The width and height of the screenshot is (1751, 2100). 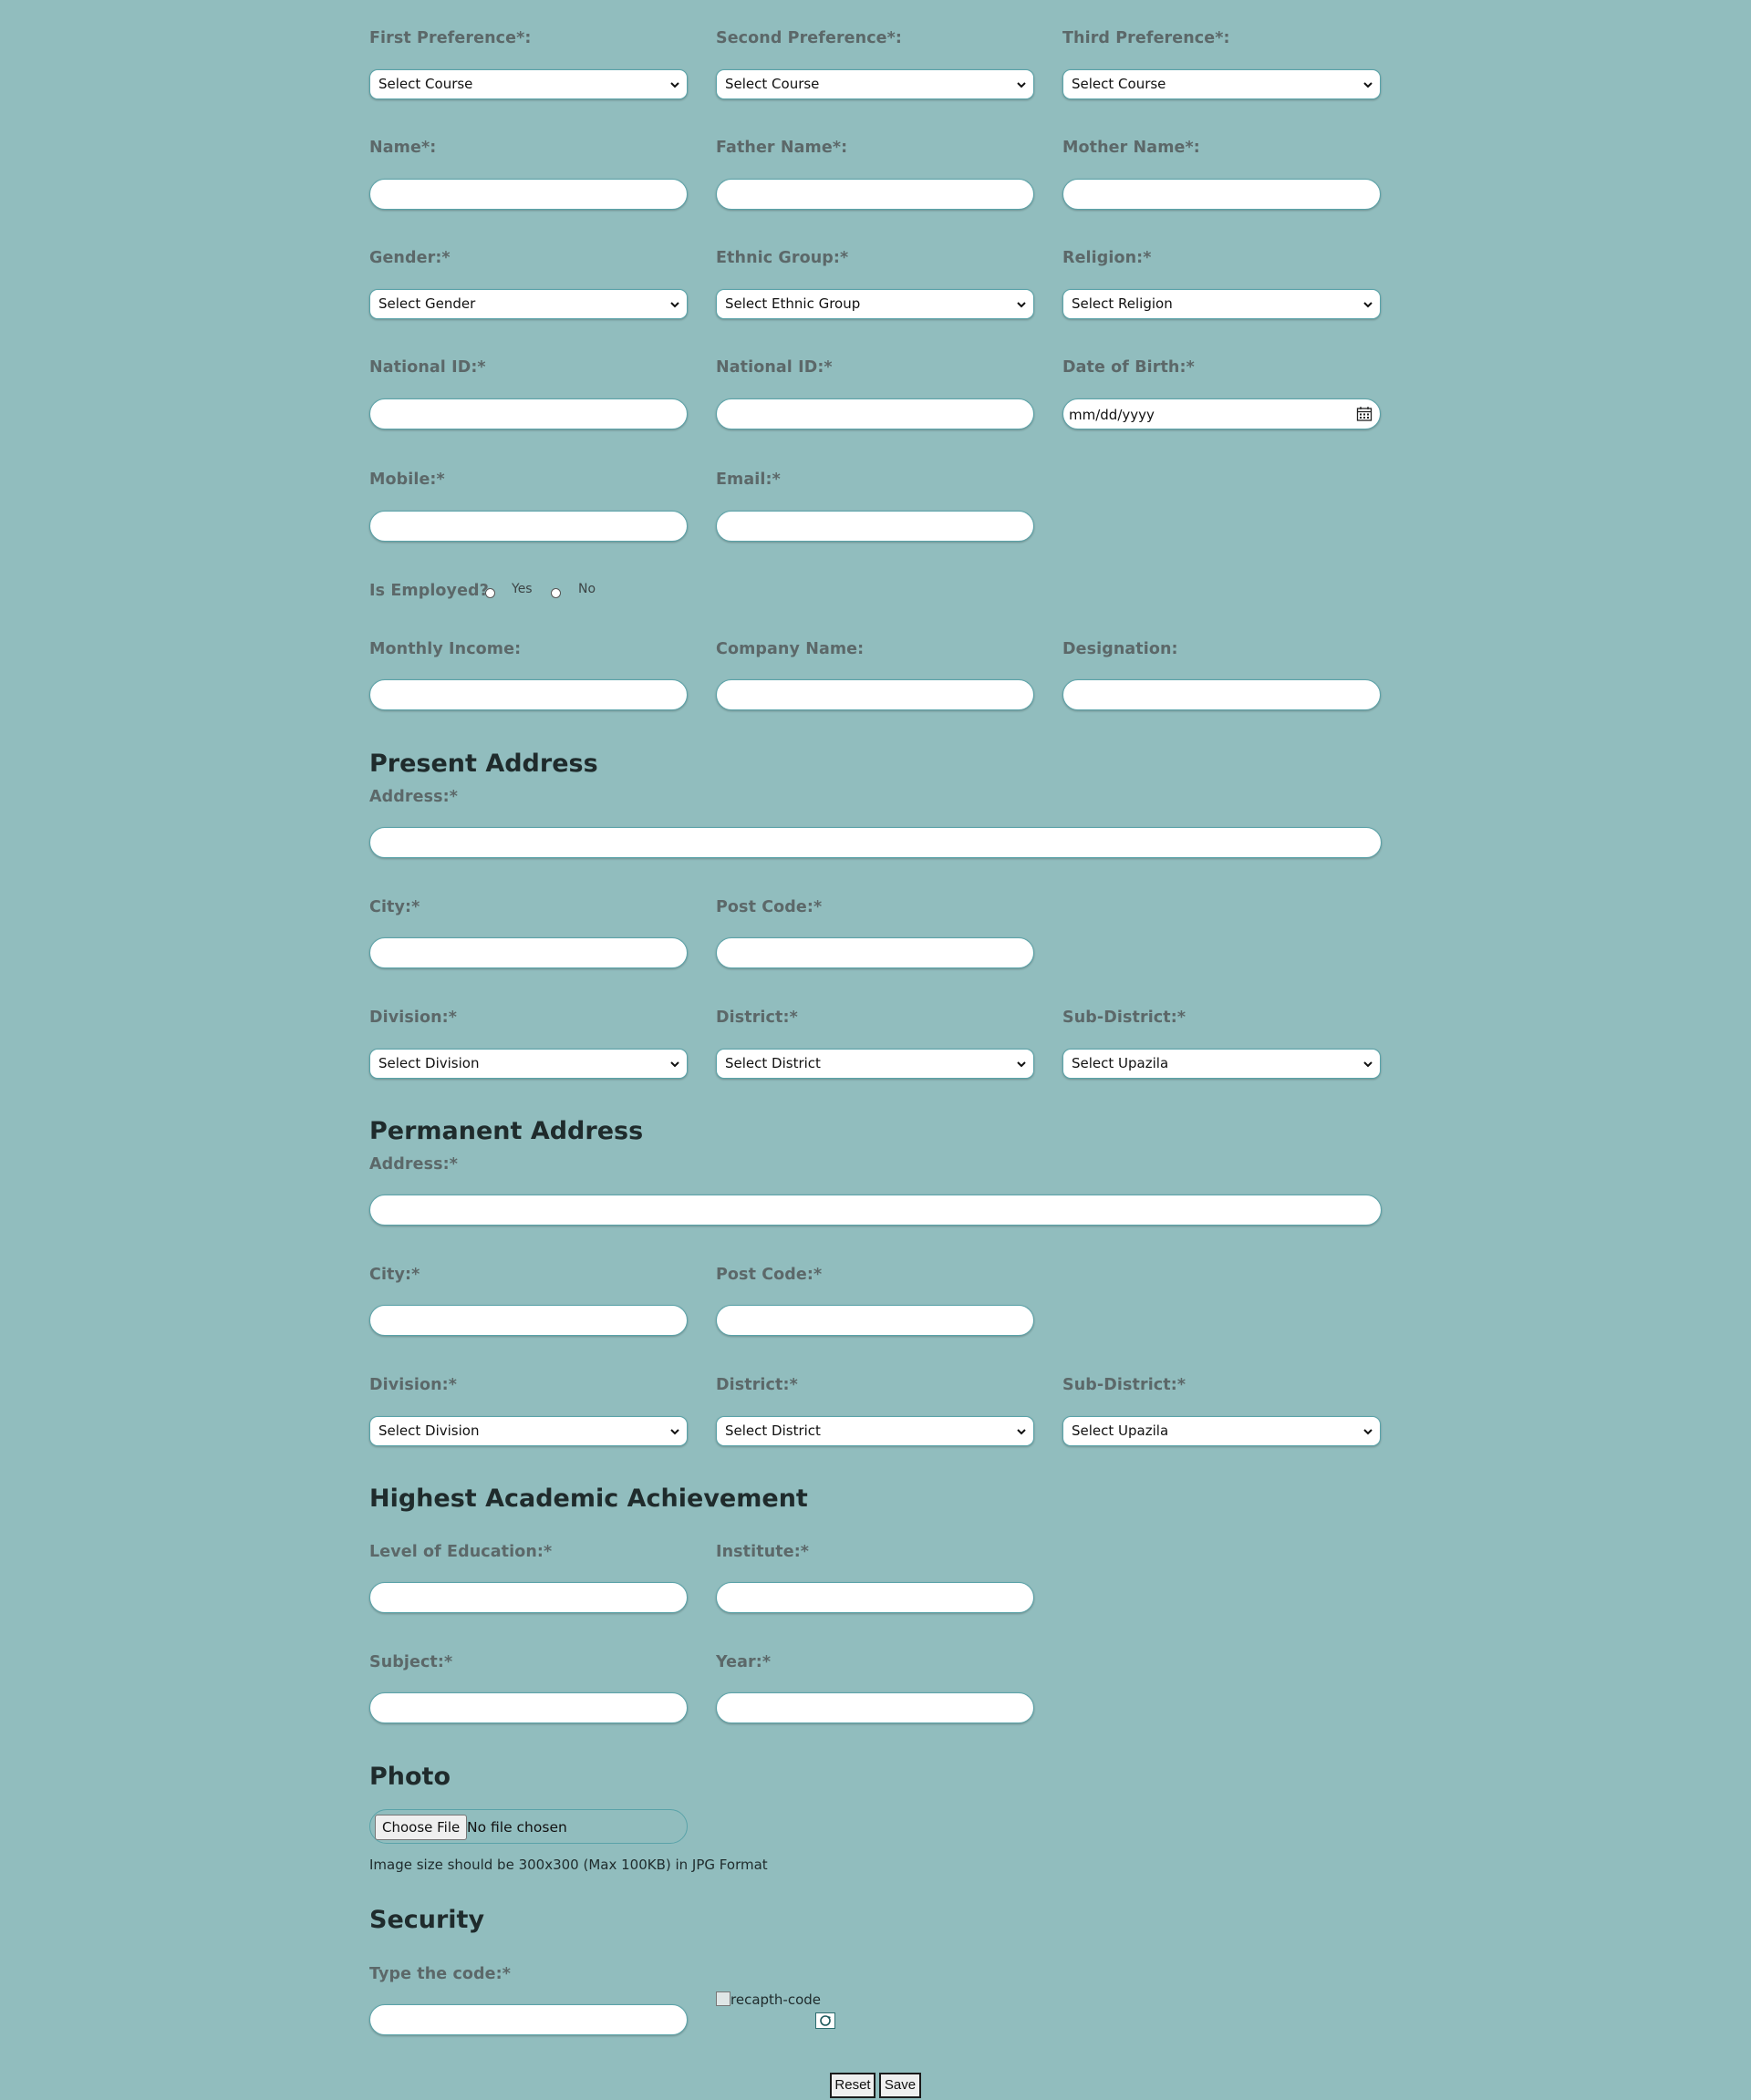 What do you see at coordinates (773, 1063) in the screenshot?
I see `present-district-value: Select District` at bounding box center [773, 1063].